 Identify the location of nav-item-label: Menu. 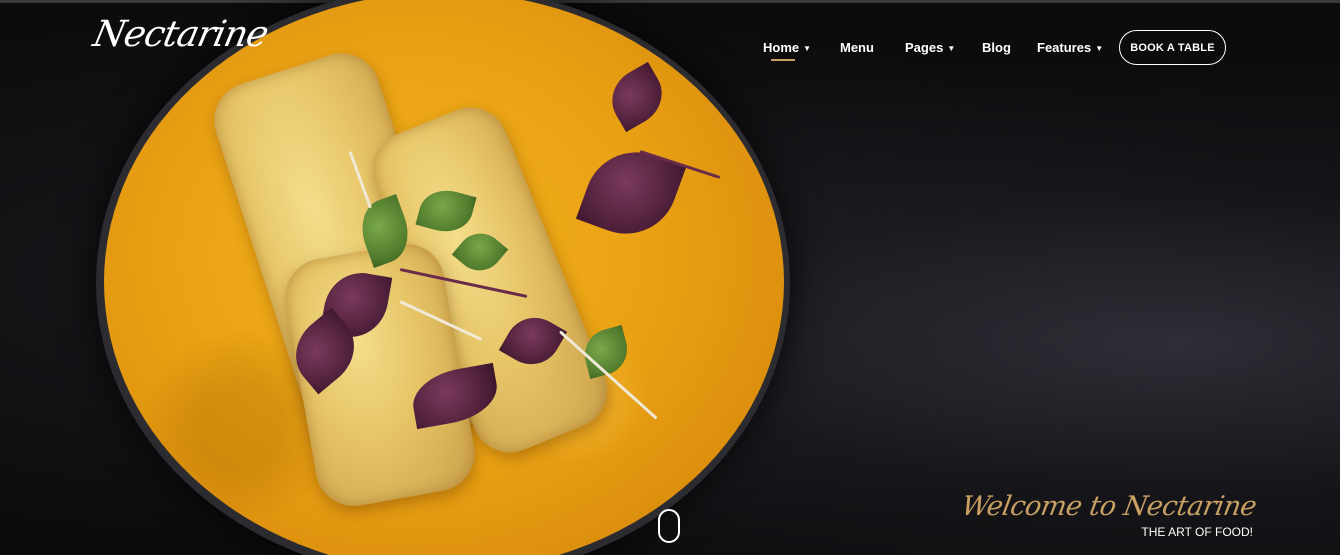
(857, 47).